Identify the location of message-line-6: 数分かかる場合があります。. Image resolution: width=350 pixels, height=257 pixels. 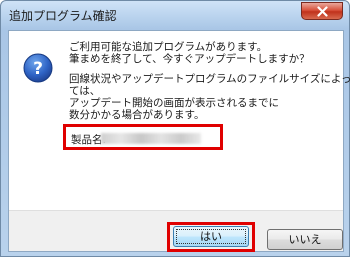
(137, 115).